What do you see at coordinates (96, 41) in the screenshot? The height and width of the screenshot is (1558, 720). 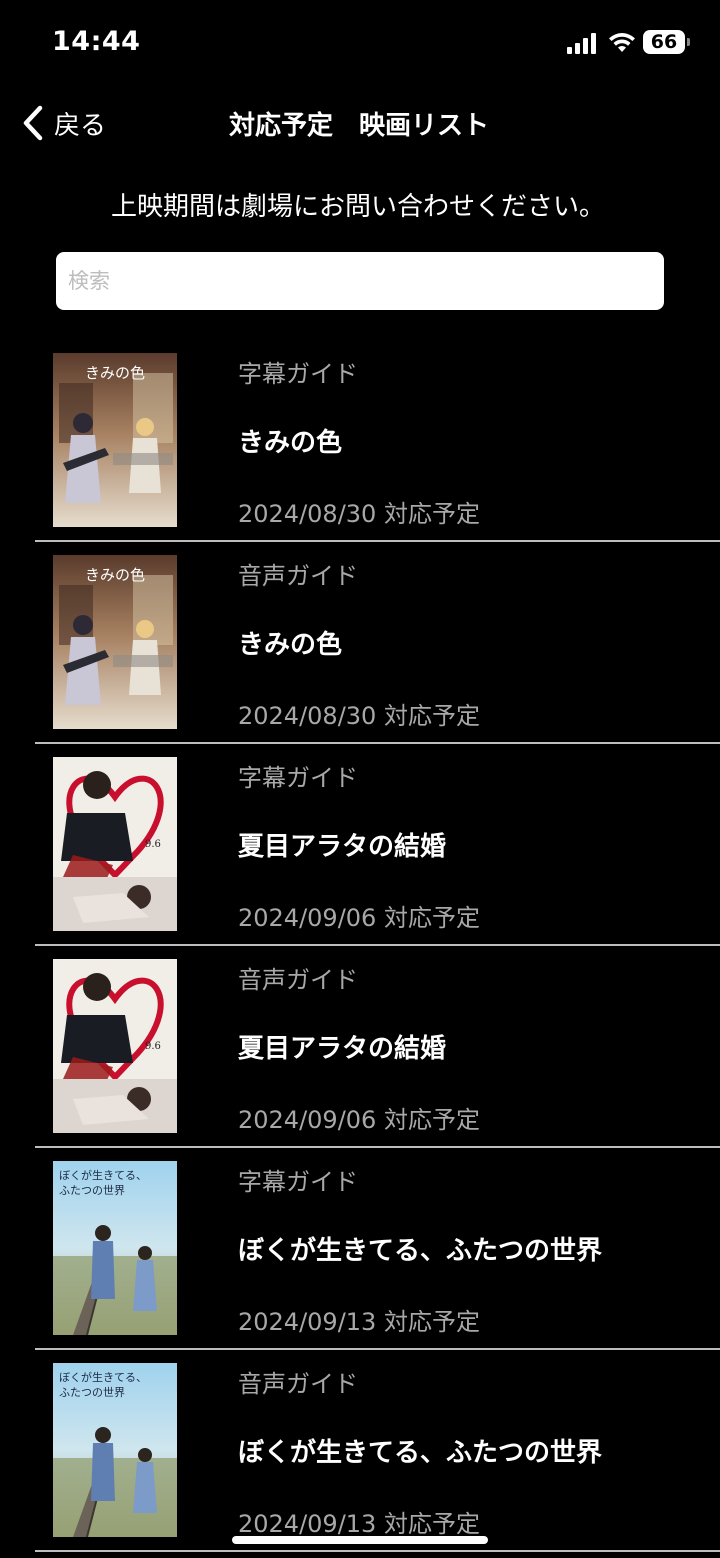 I see `status-time: 14:44` at bounding box center [96, 41].